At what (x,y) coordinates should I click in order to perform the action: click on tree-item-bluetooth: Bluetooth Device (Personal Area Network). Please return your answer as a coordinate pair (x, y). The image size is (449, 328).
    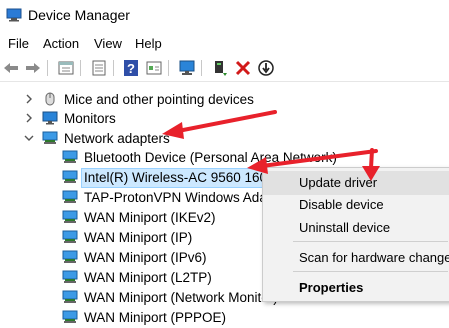
    Looking at the image, I should click on (224, 158).